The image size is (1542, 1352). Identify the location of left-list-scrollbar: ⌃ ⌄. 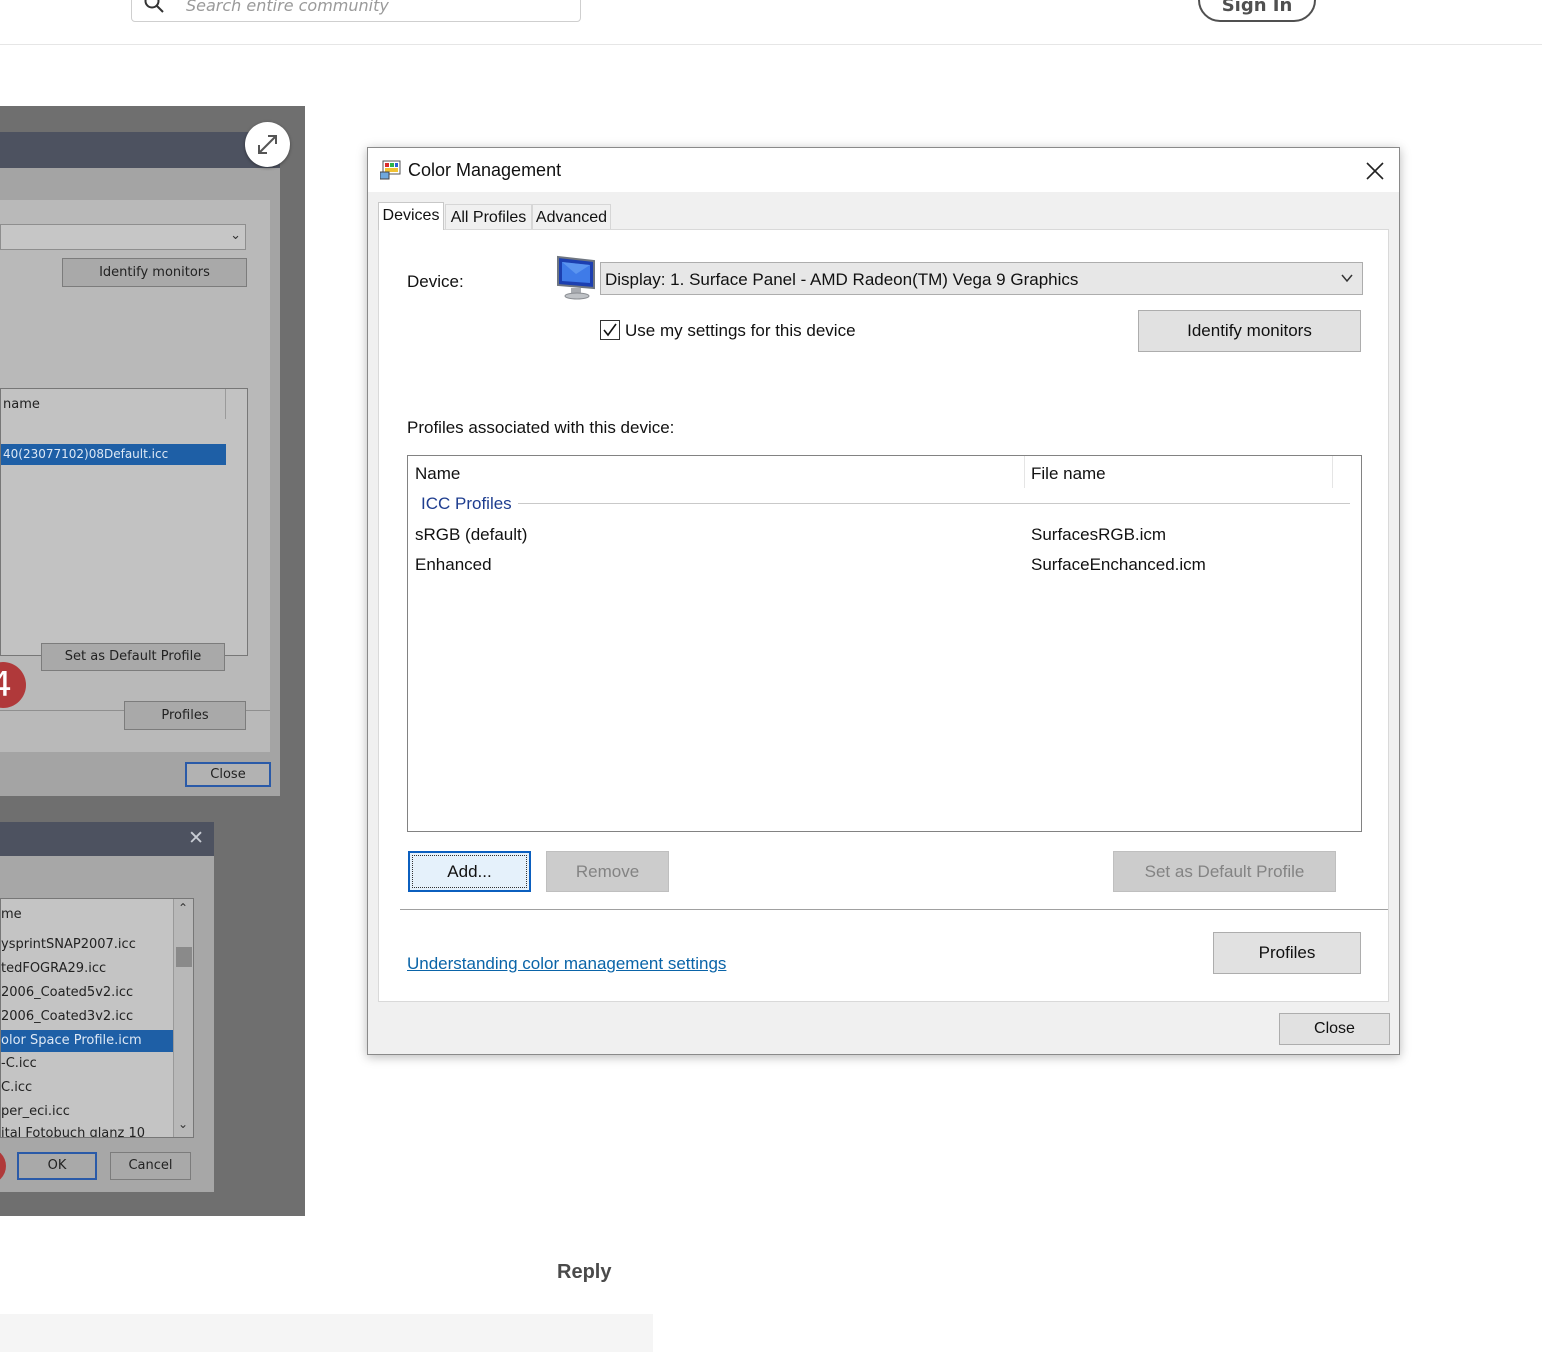
(183, 1018).